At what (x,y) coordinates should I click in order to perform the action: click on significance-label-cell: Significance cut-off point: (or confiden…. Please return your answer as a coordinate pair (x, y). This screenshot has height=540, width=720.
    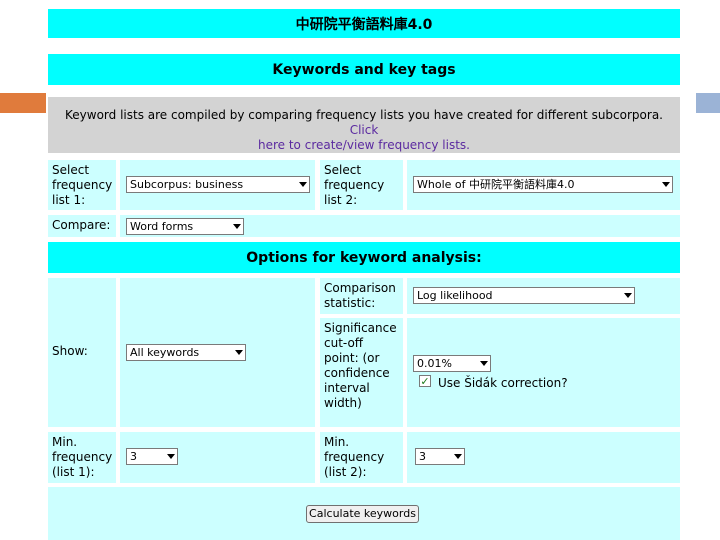
    Looking at the image, I should click on (361, 372).